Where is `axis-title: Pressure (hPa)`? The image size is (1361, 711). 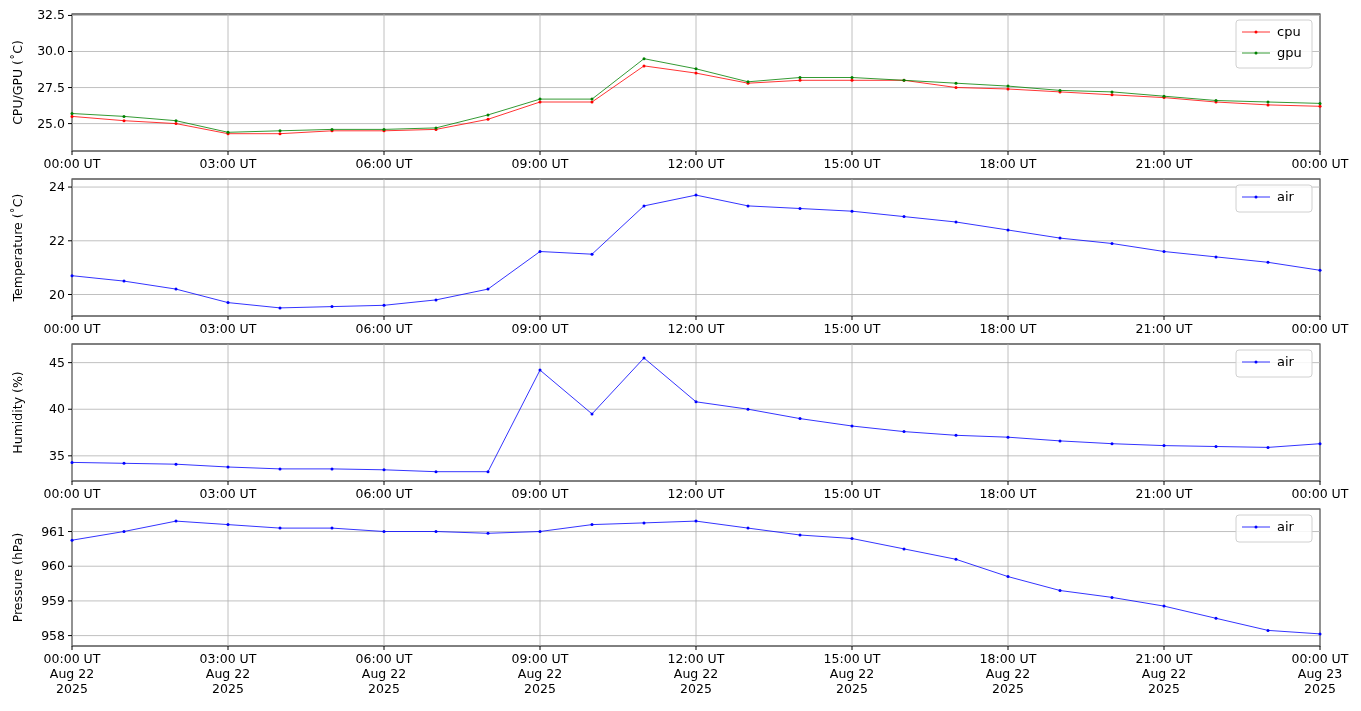 axis-title: Pressure (hPa) is located at coordinates (17, 577).